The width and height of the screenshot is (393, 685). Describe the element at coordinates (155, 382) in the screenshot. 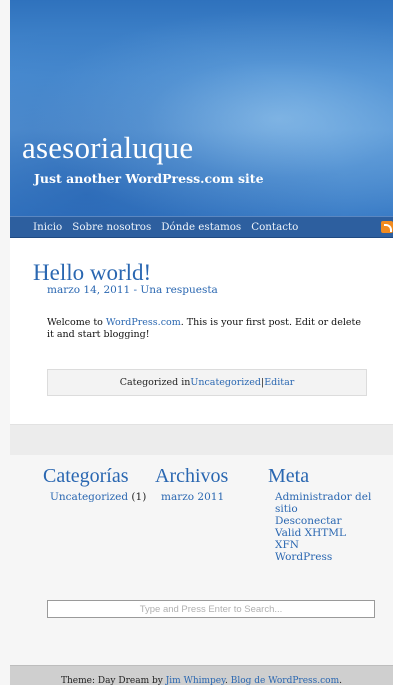

I see `categorized-in-label: Categorized in` at that location.